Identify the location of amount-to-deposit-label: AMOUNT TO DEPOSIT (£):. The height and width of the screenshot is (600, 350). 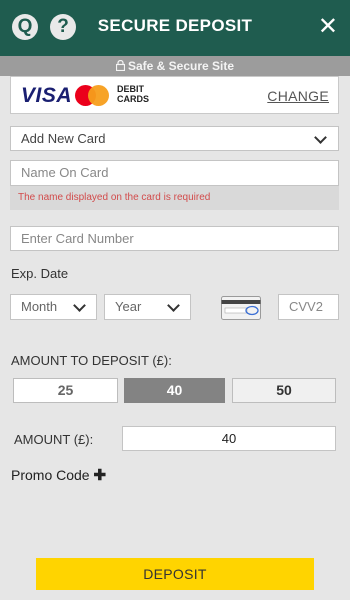
(91, 360).